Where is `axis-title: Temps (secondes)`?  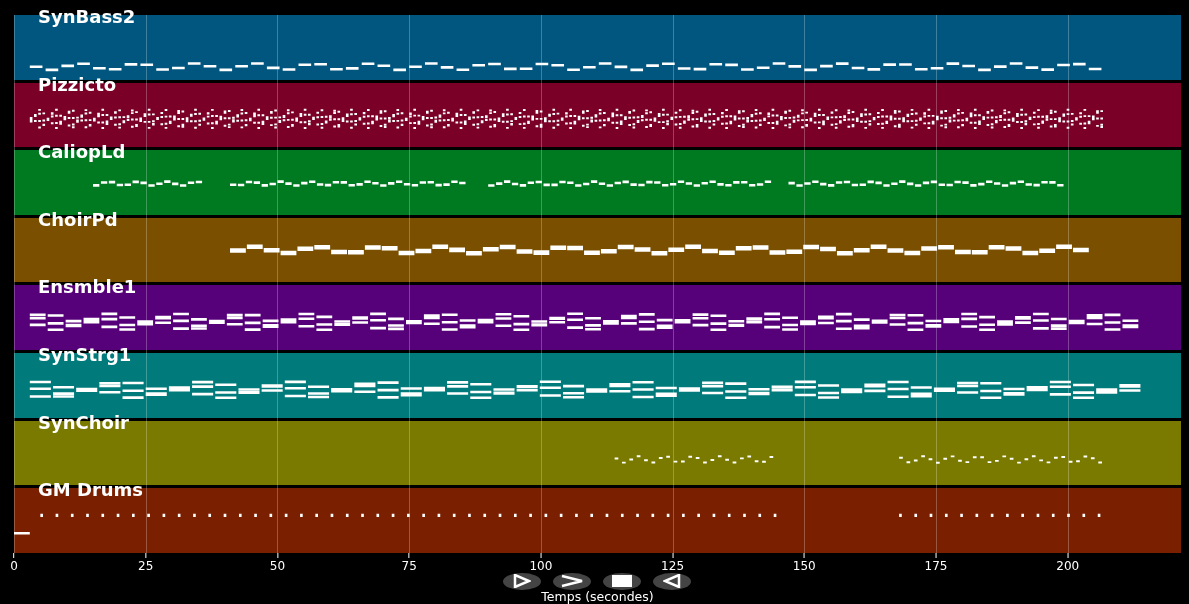 axis-title: Temps (secondes) is located at coordinates (597, 596).